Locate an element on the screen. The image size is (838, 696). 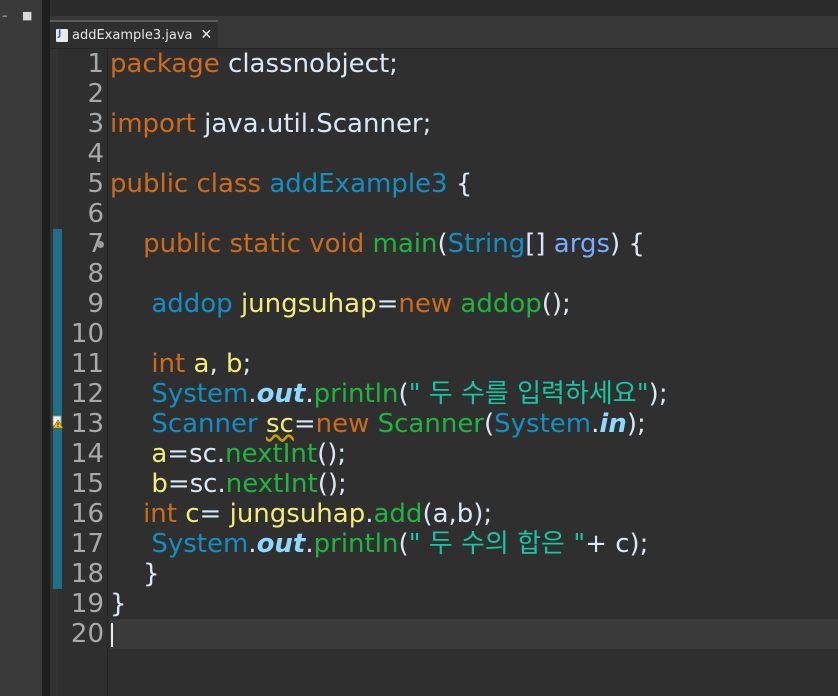
fold-icon is located at coordinates (100, 244).